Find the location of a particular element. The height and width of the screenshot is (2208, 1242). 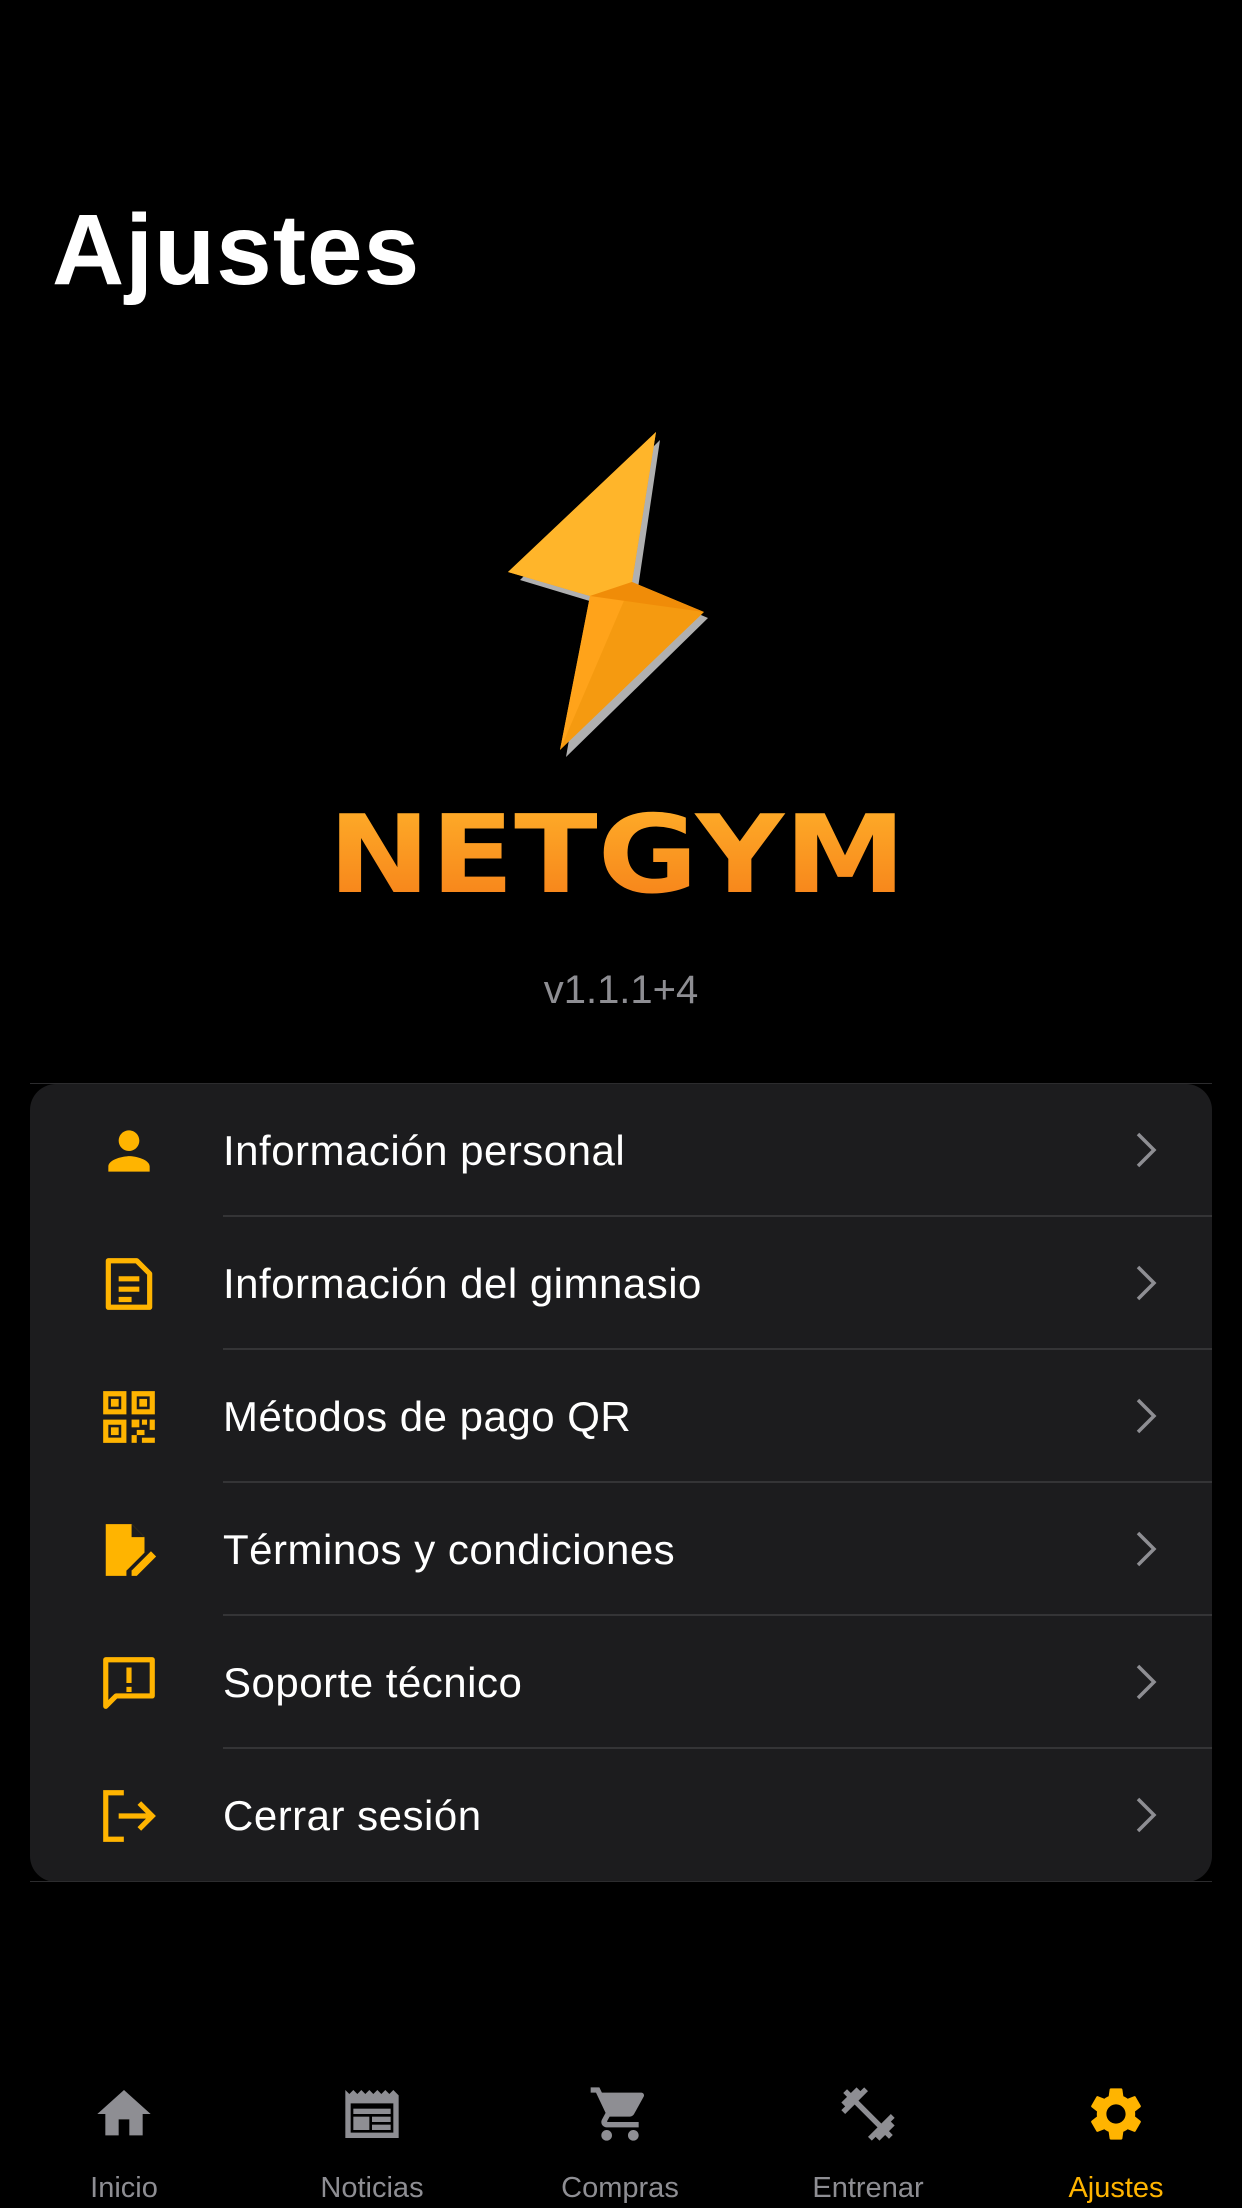

logout-icon is located at coordinates (129, 1816).